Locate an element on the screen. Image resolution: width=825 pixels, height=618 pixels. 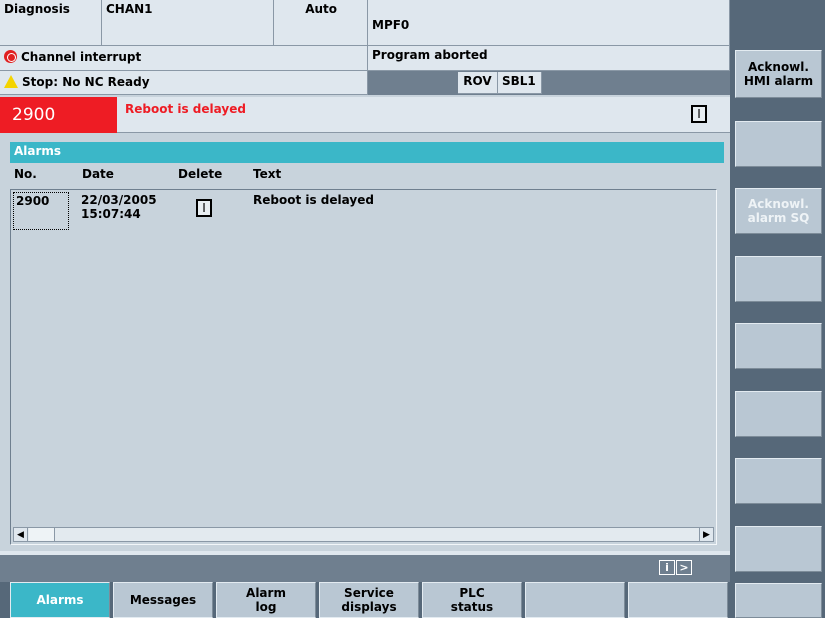
alarm-delete-key-label: I is located at coordinates (204, 208).